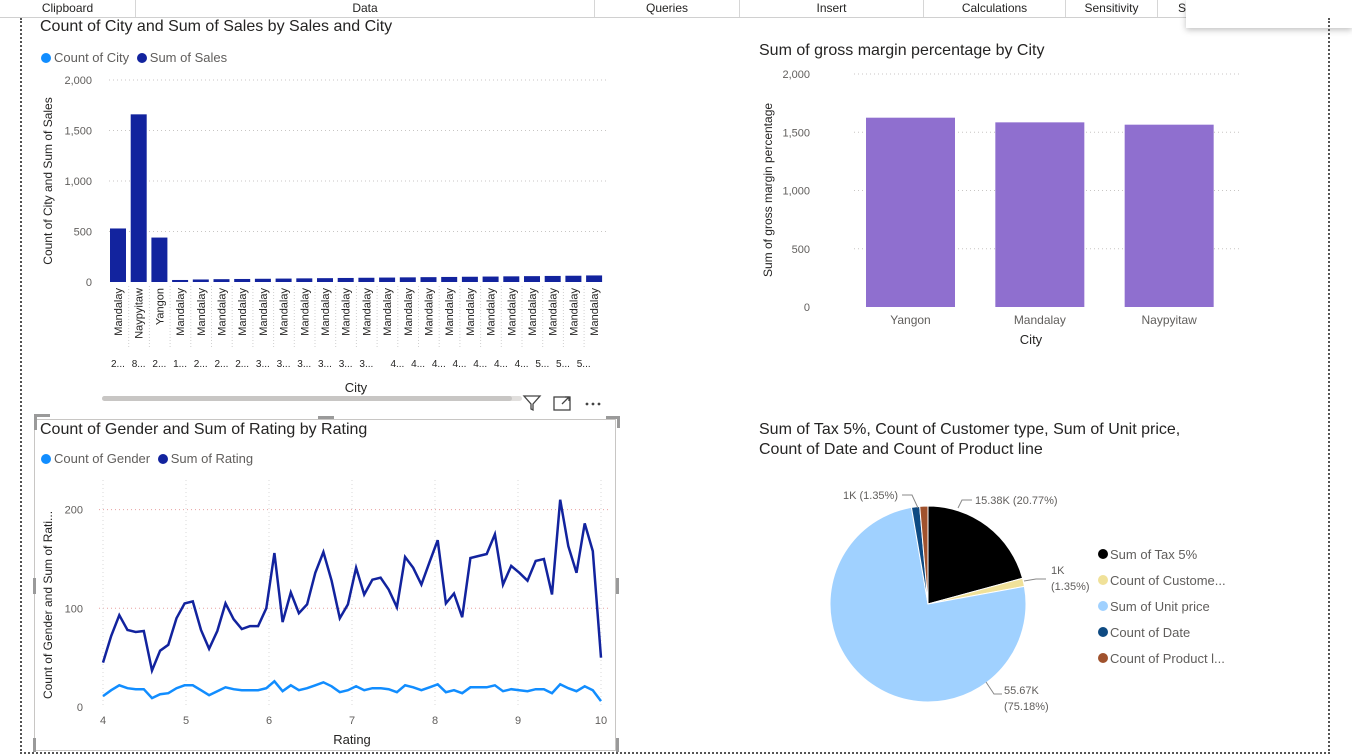 This screenshot has width=1352, height=756. I want to click on legend-label: Sum of Rating, so click(212, 458).